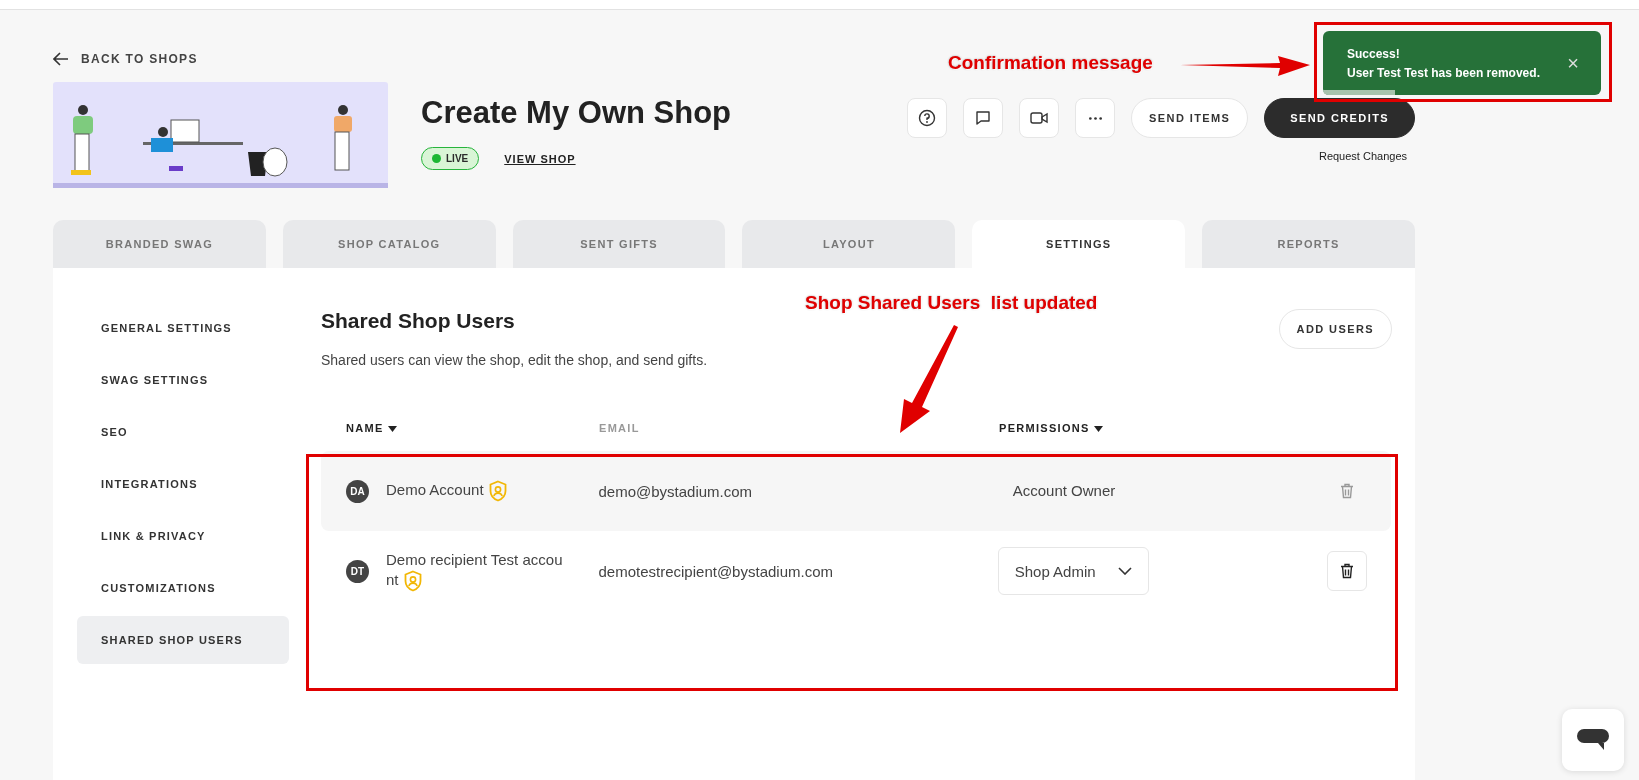 The height and width of the screenshot is (780, 1639). What do you see at coordinates (183, 432) in the screenshot?
I see `sidebar-item: SEO` at bounding box center [183, 432].